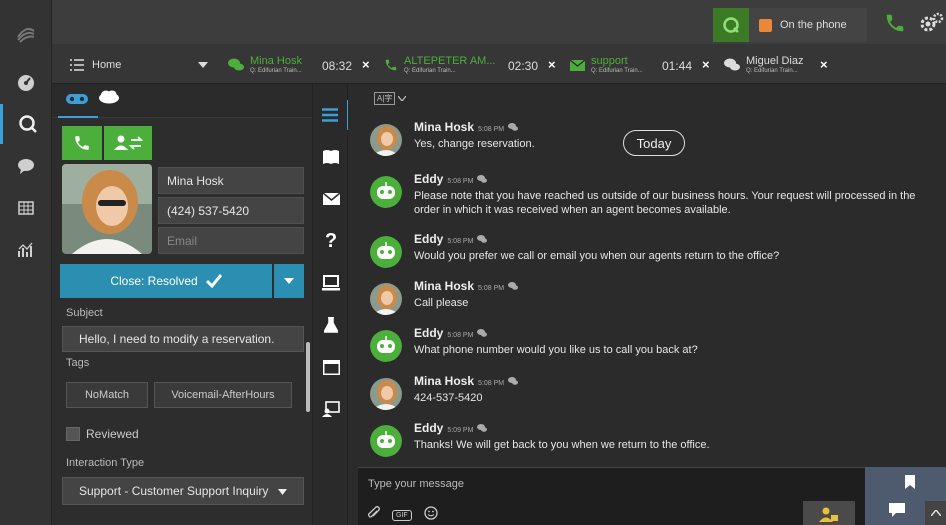 The image size is (946, 525). I want to click on left-nav, so click(26, 262).